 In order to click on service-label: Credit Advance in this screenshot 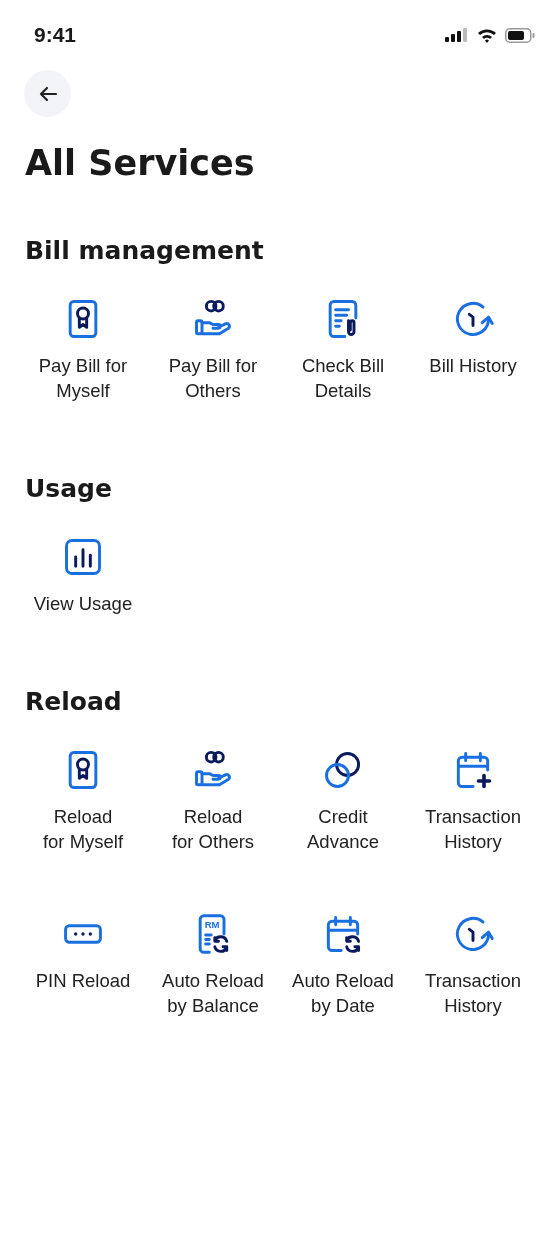, I will do `click(343, 829)`.